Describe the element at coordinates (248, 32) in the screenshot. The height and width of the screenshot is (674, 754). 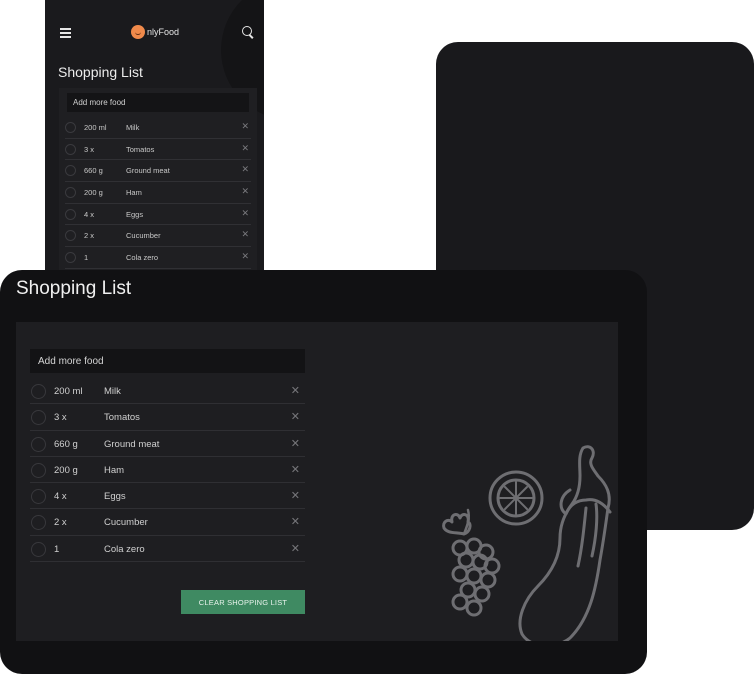
I see `search-icon` at that location.